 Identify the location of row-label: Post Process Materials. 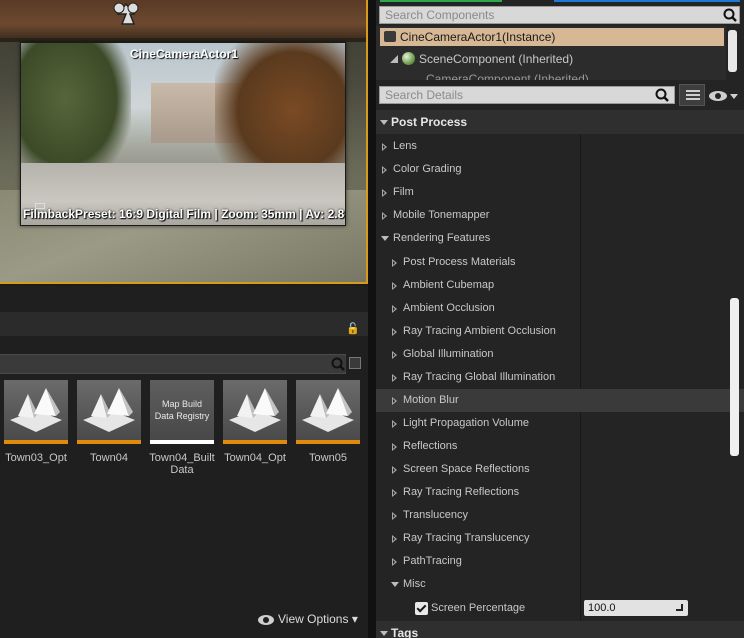
(459, 262).